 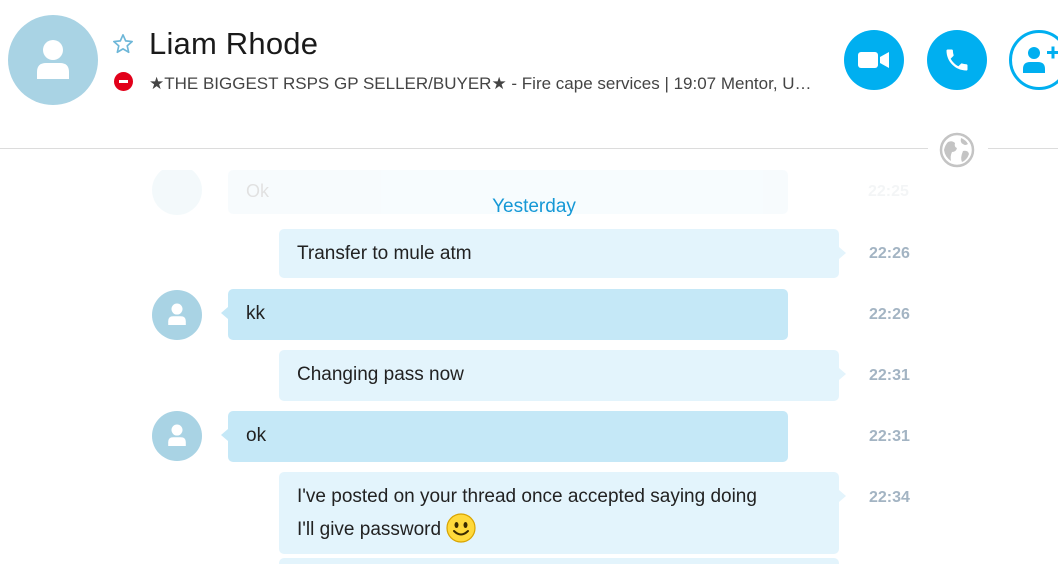 What do you see at coordinates (534, 206) in the screenshot?
I see `date-separator: Yesterday` at bounding box center [534, 206].